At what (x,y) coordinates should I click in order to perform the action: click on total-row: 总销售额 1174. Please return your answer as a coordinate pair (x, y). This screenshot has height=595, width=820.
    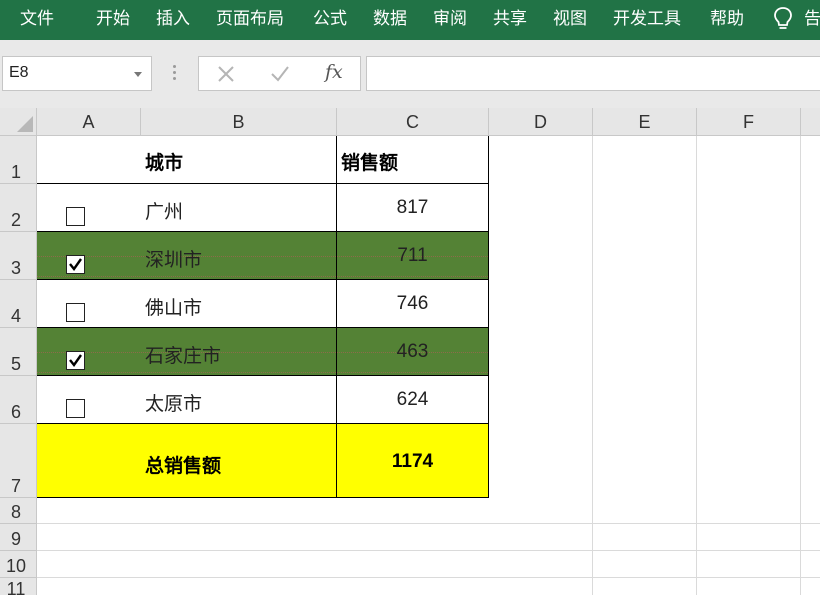
    Looking at the image, I should click on (262, 461).